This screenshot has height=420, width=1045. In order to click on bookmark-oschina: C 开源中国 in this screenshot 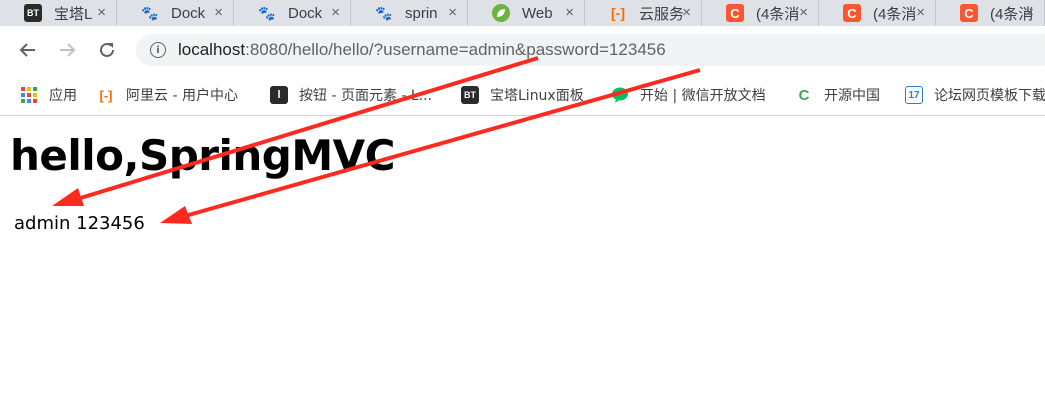, I will do `click(837, 95)`.